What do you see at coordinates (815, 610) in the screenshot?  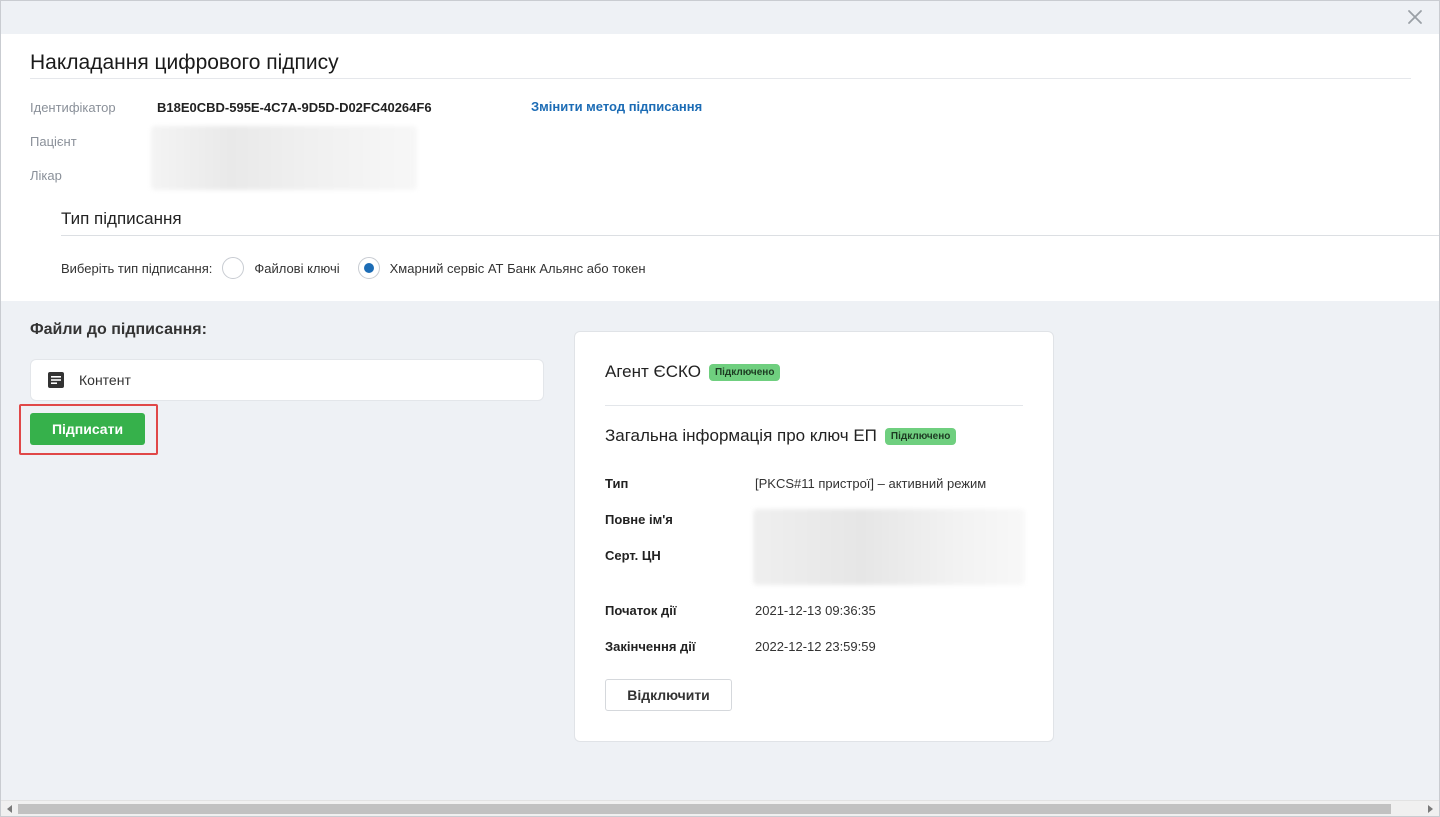 I see `start-value: 2021-12-13 09:36:35` at bounding box center [815, 610].